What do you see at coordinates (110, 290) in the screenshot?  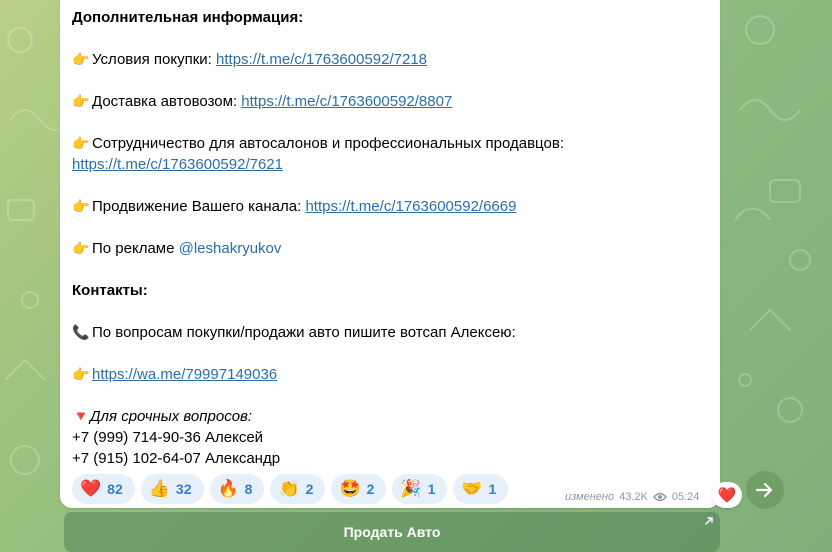 I see `heading-contacts: Контакты:` at bounding box center [110, 290].